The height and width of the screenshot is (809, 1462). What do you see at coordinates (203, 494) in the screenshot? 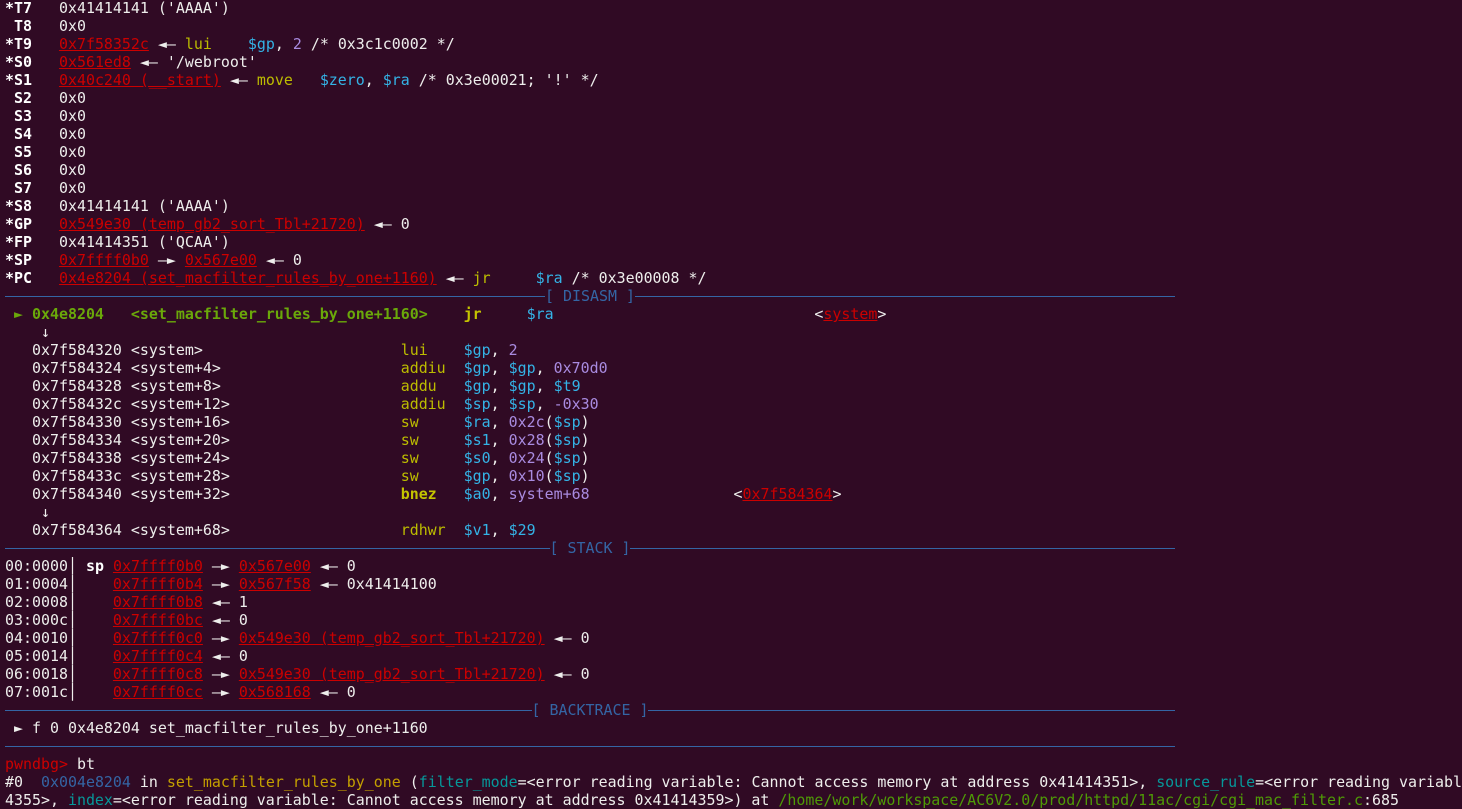
I see `text-segment: 0x7f584340 <system+32>` at bounding box center [203, 494].